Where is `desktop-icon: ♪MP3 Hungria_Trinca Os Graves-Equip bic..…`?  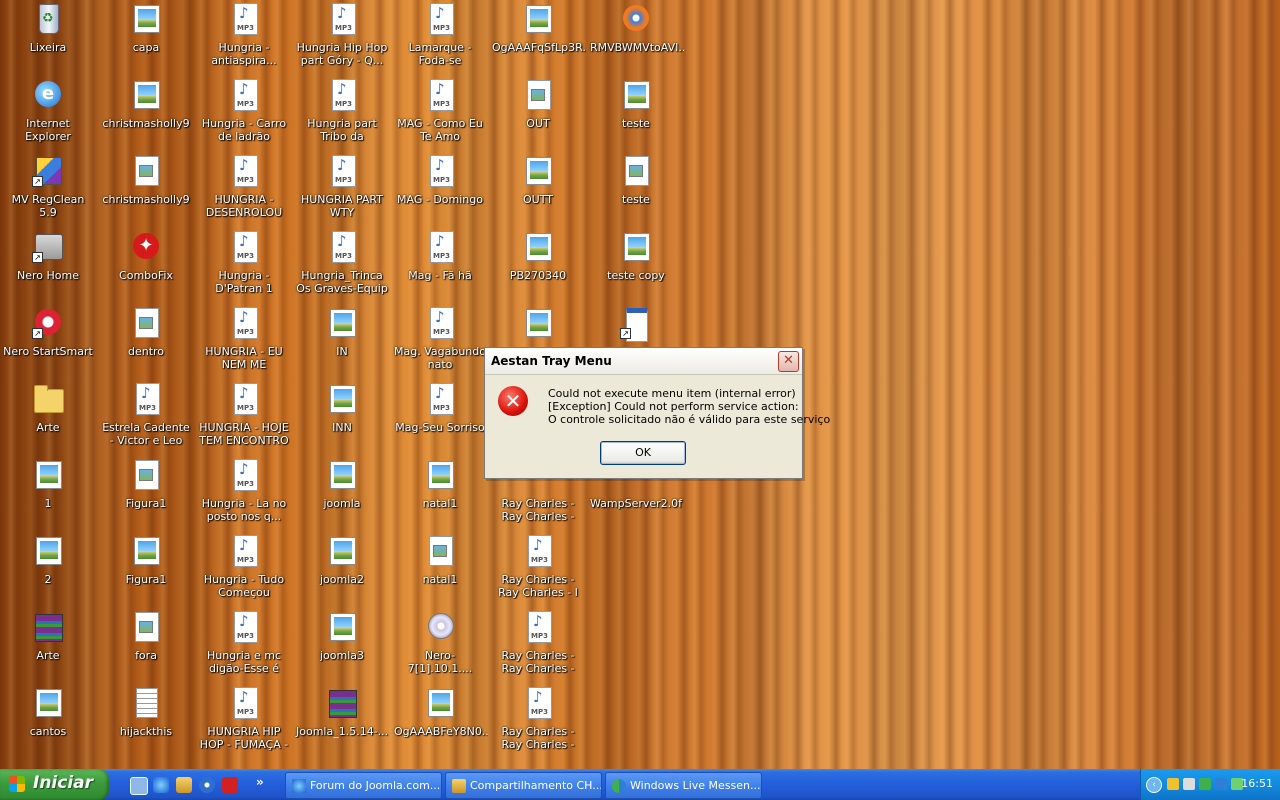
desktop-icon: ♪MP3 Hungria_Trinca Os Graves-Equip bic..… is located at coordinates (342, 266).